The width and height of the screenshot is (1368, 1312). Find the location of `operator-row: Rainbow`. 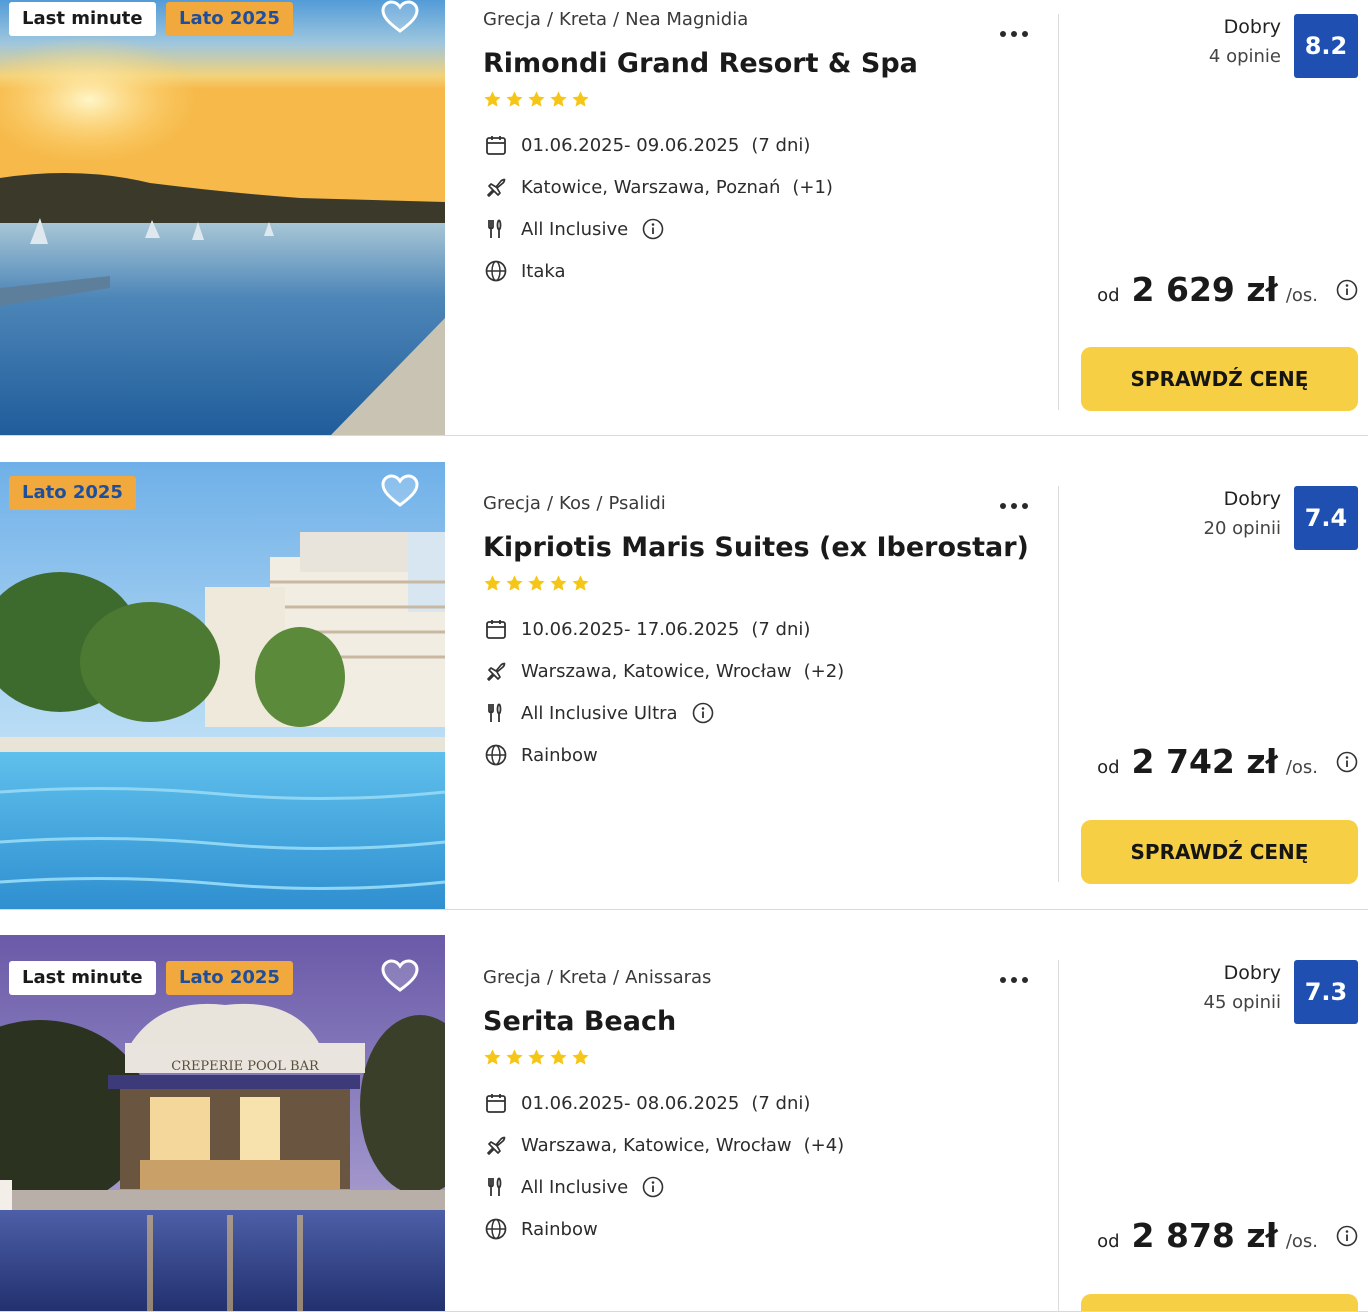

operator-row: Rainbow is located at coordinates (763, 755).